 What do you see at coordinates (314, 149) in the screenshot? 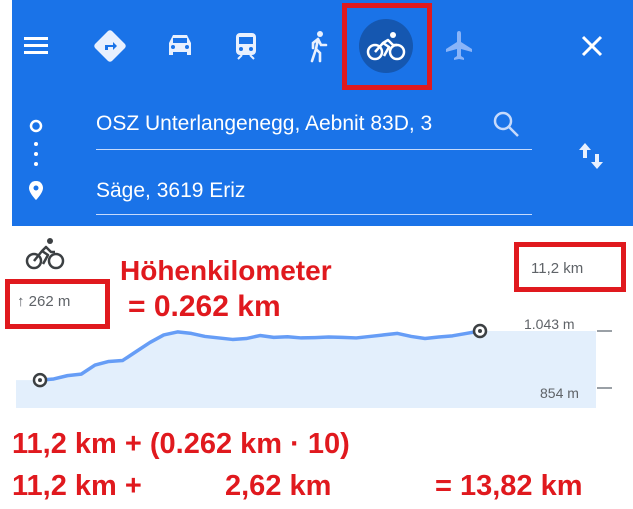
I see `origin-underline` at bounding box center [314, 149].